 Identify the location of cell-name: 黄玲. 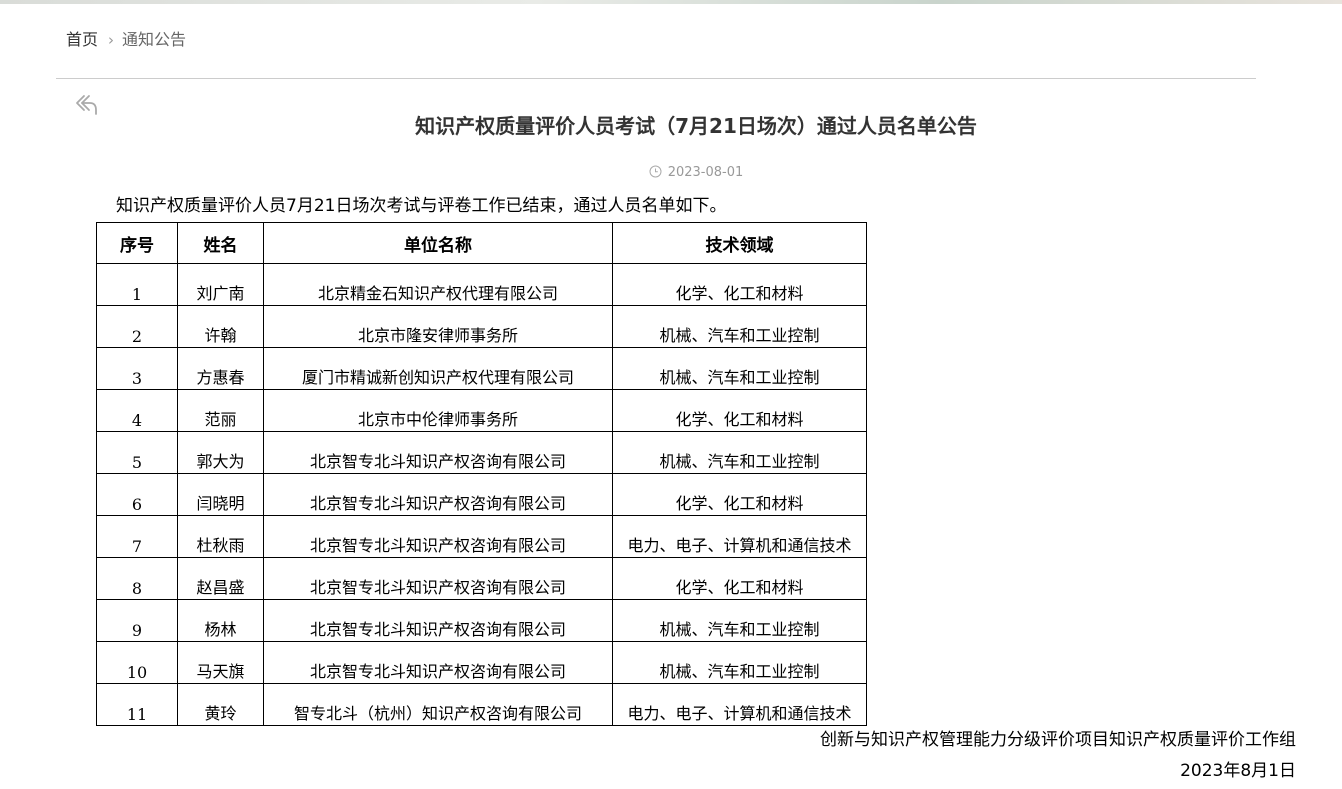
(220, 704).